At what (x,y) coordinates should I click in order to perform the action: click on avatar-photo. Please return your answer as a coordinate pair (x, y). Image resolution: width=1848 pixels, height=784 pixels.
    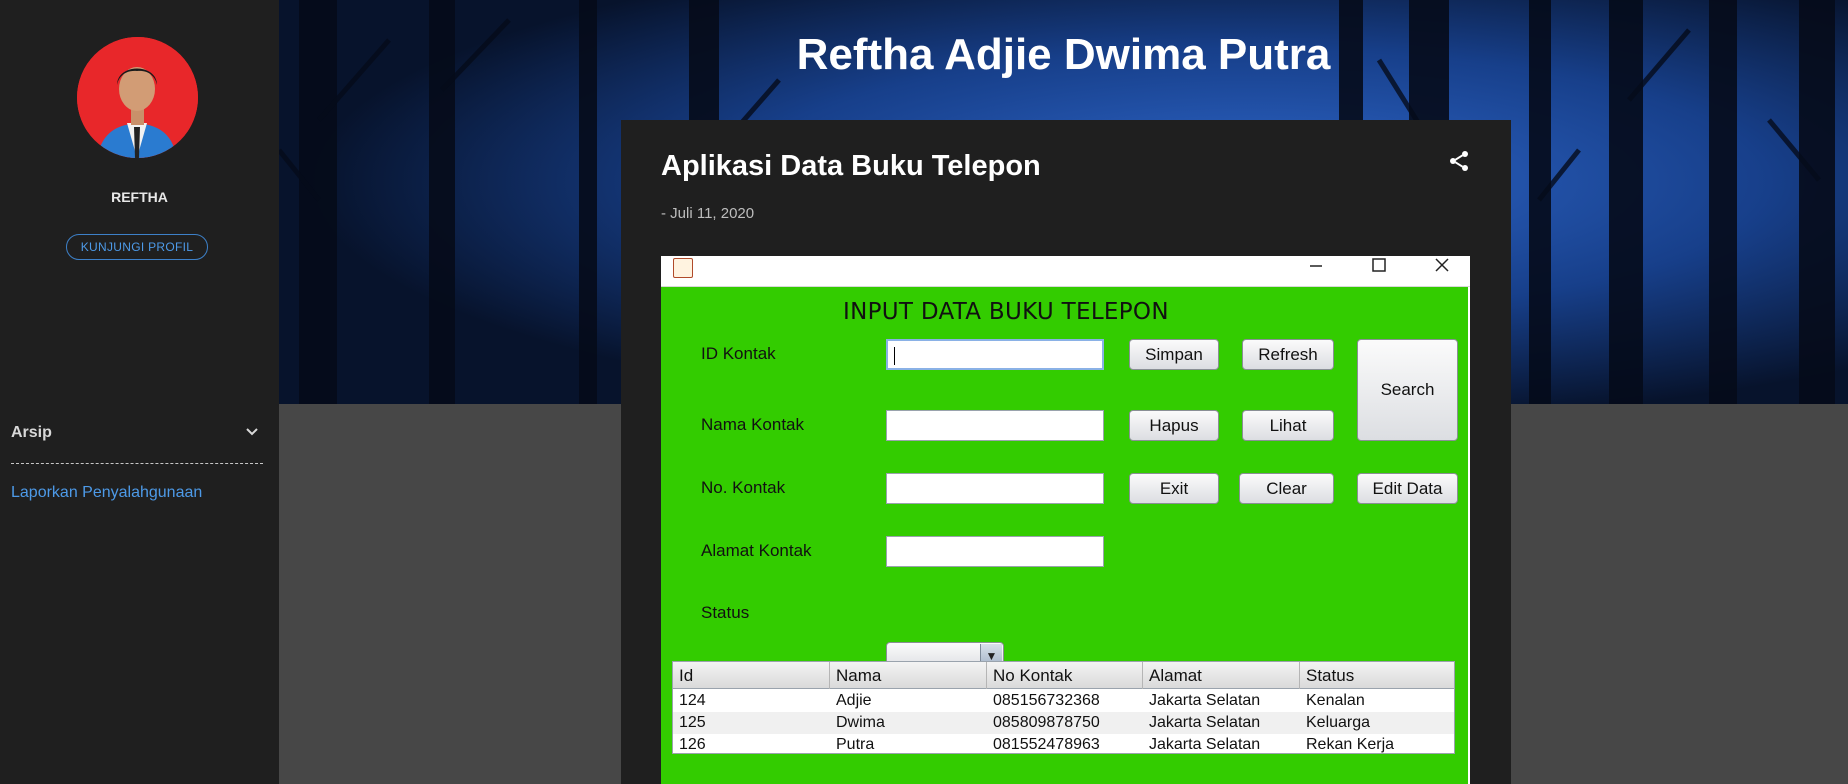
    Looking at the image, I should click on (137, 97).